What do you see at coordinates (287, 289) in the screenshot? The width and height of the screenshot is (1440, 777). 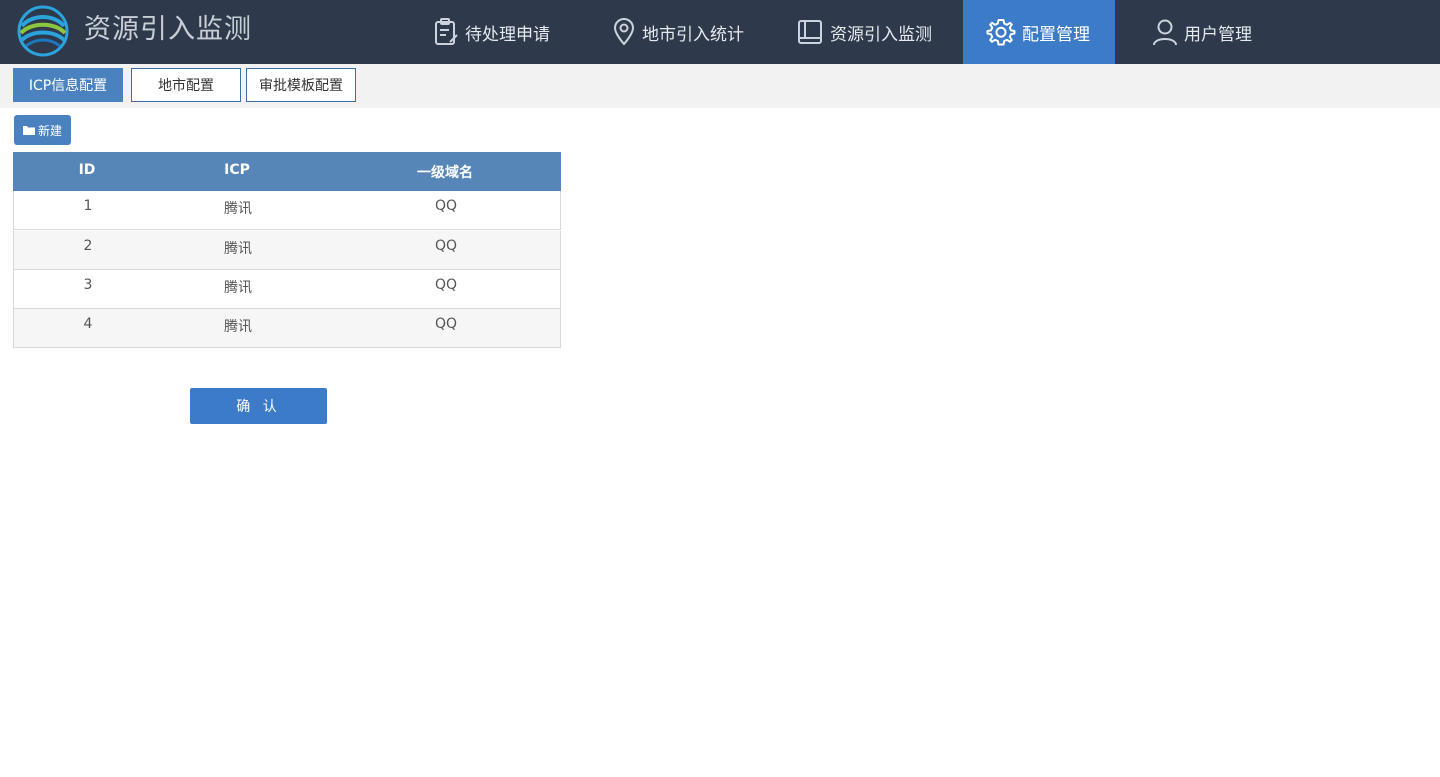 I see `table-row: 3 腾讯 QQ` at bounding box center [287, 289].